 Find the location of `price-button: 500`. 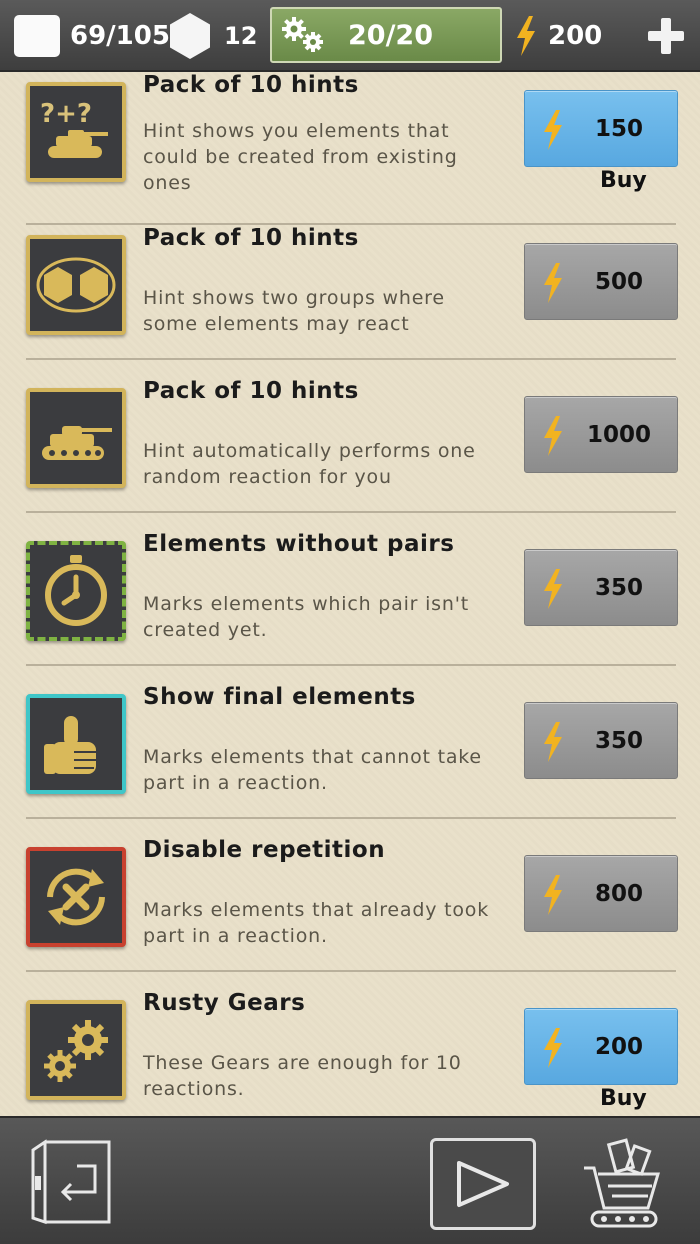

price-button: 500 is located at coordinates (601, 281).